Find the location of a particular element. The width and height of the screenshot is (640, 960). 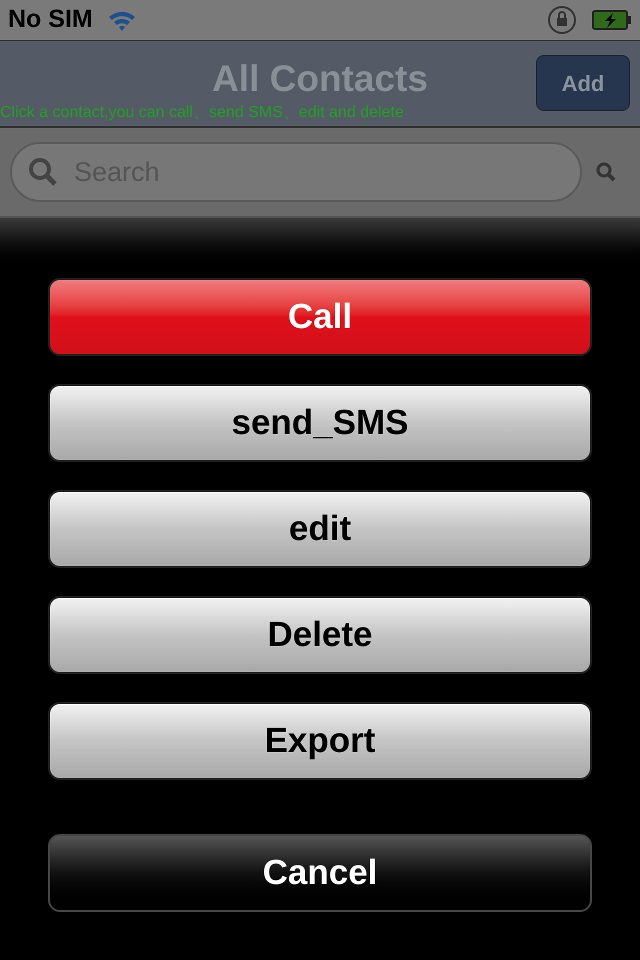

hint-text: Click a contact,you can call、send SMS、edit and delete is located at coordinates (202, 113).